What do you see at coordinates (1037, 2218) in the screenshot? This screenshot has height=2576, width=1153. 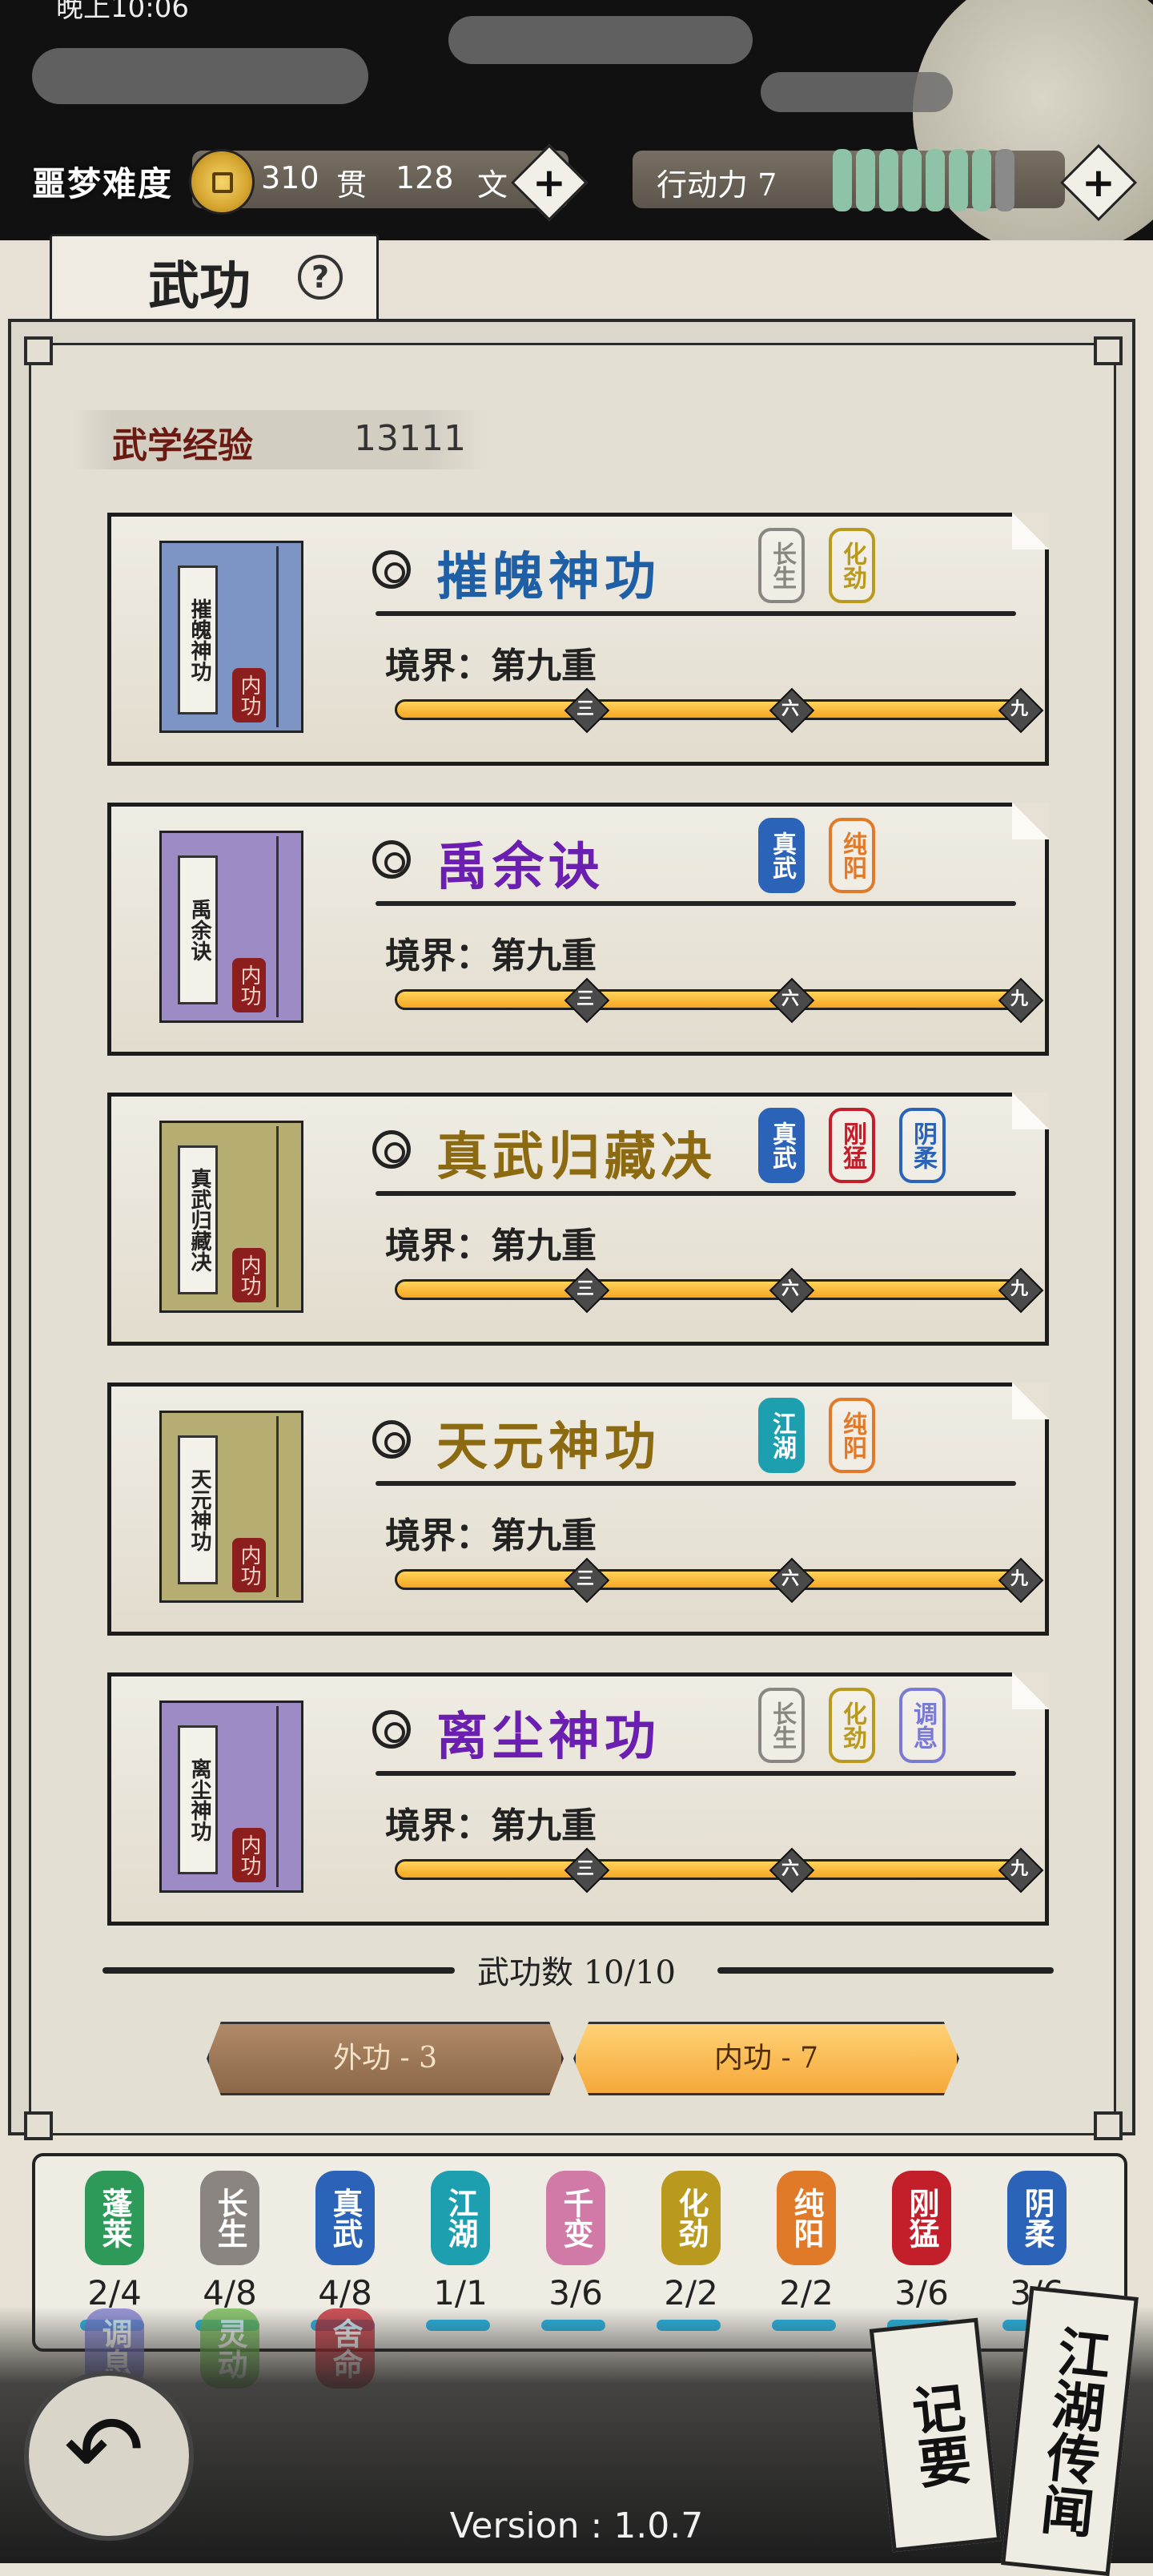 I see `trait-badge: 阴柔` at bounding box center [1037, 2218].